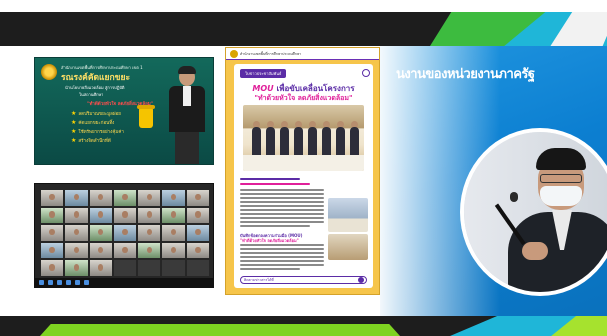 The width and height of the screenshot is (607, 336). Describe the element at coordinates (97, 131) in the screenshot. I see `slide1-bullet: ★ ใช้ทรัพยากรอย่างคุ้มค่า` at that location.